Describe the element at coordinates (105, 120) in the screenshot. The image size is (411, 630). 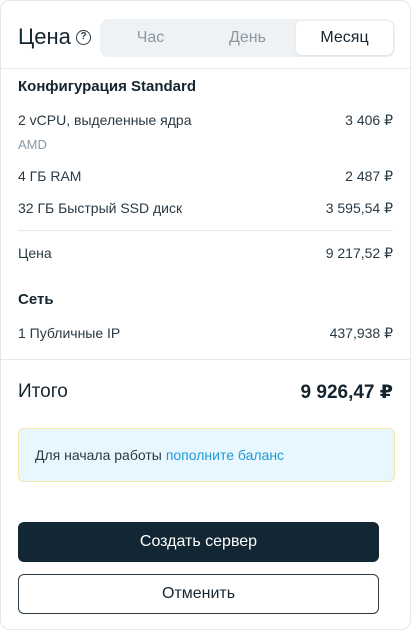
I see `cpu-label: 2 vCPU, выделенные ядра` at that location.